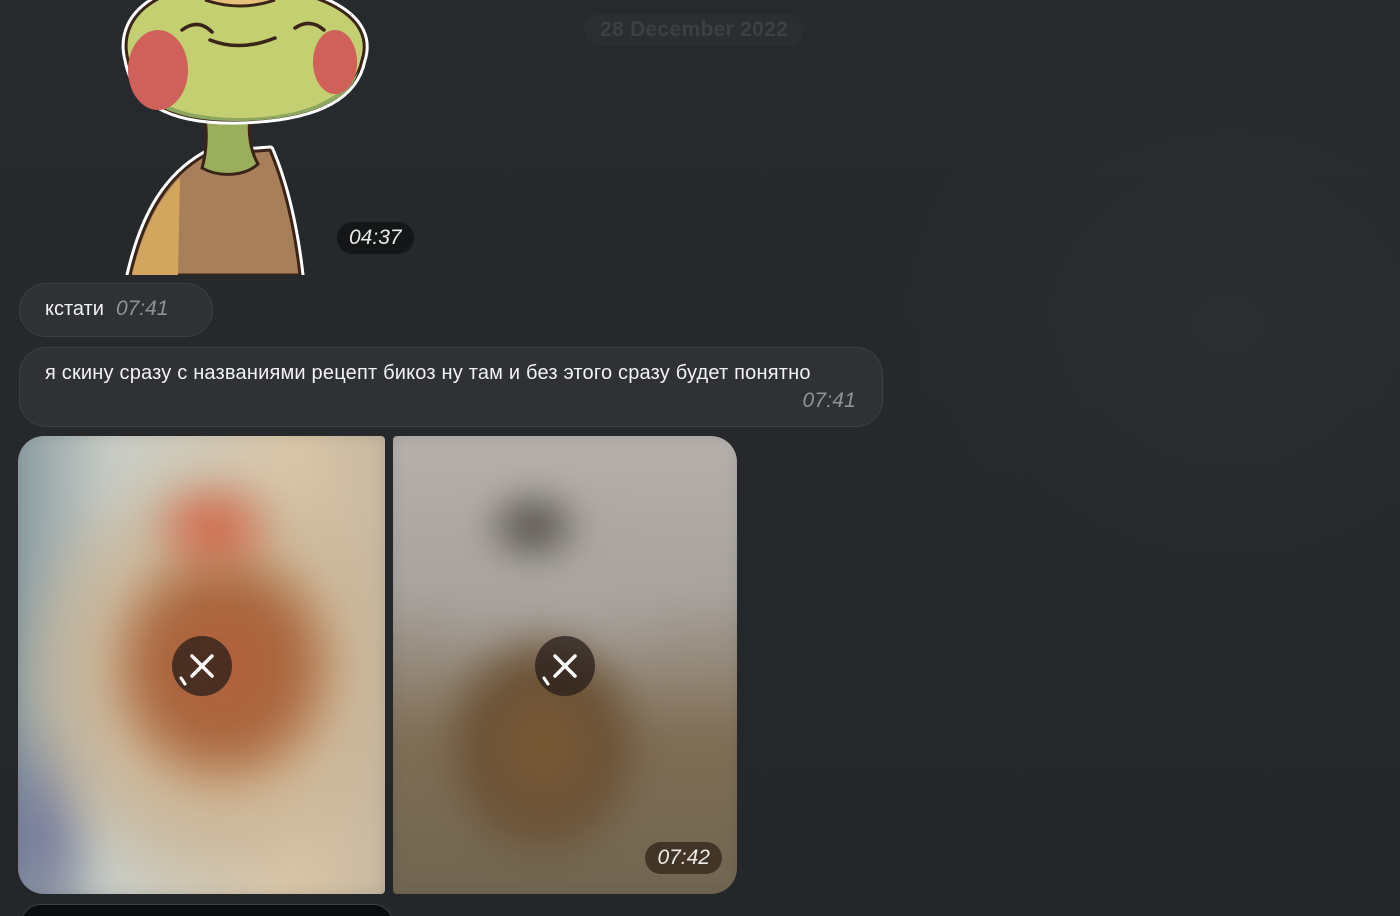 The image size is (1400, 916). I want to click on message-bubble: кстати 07:41, so click(116, 310).